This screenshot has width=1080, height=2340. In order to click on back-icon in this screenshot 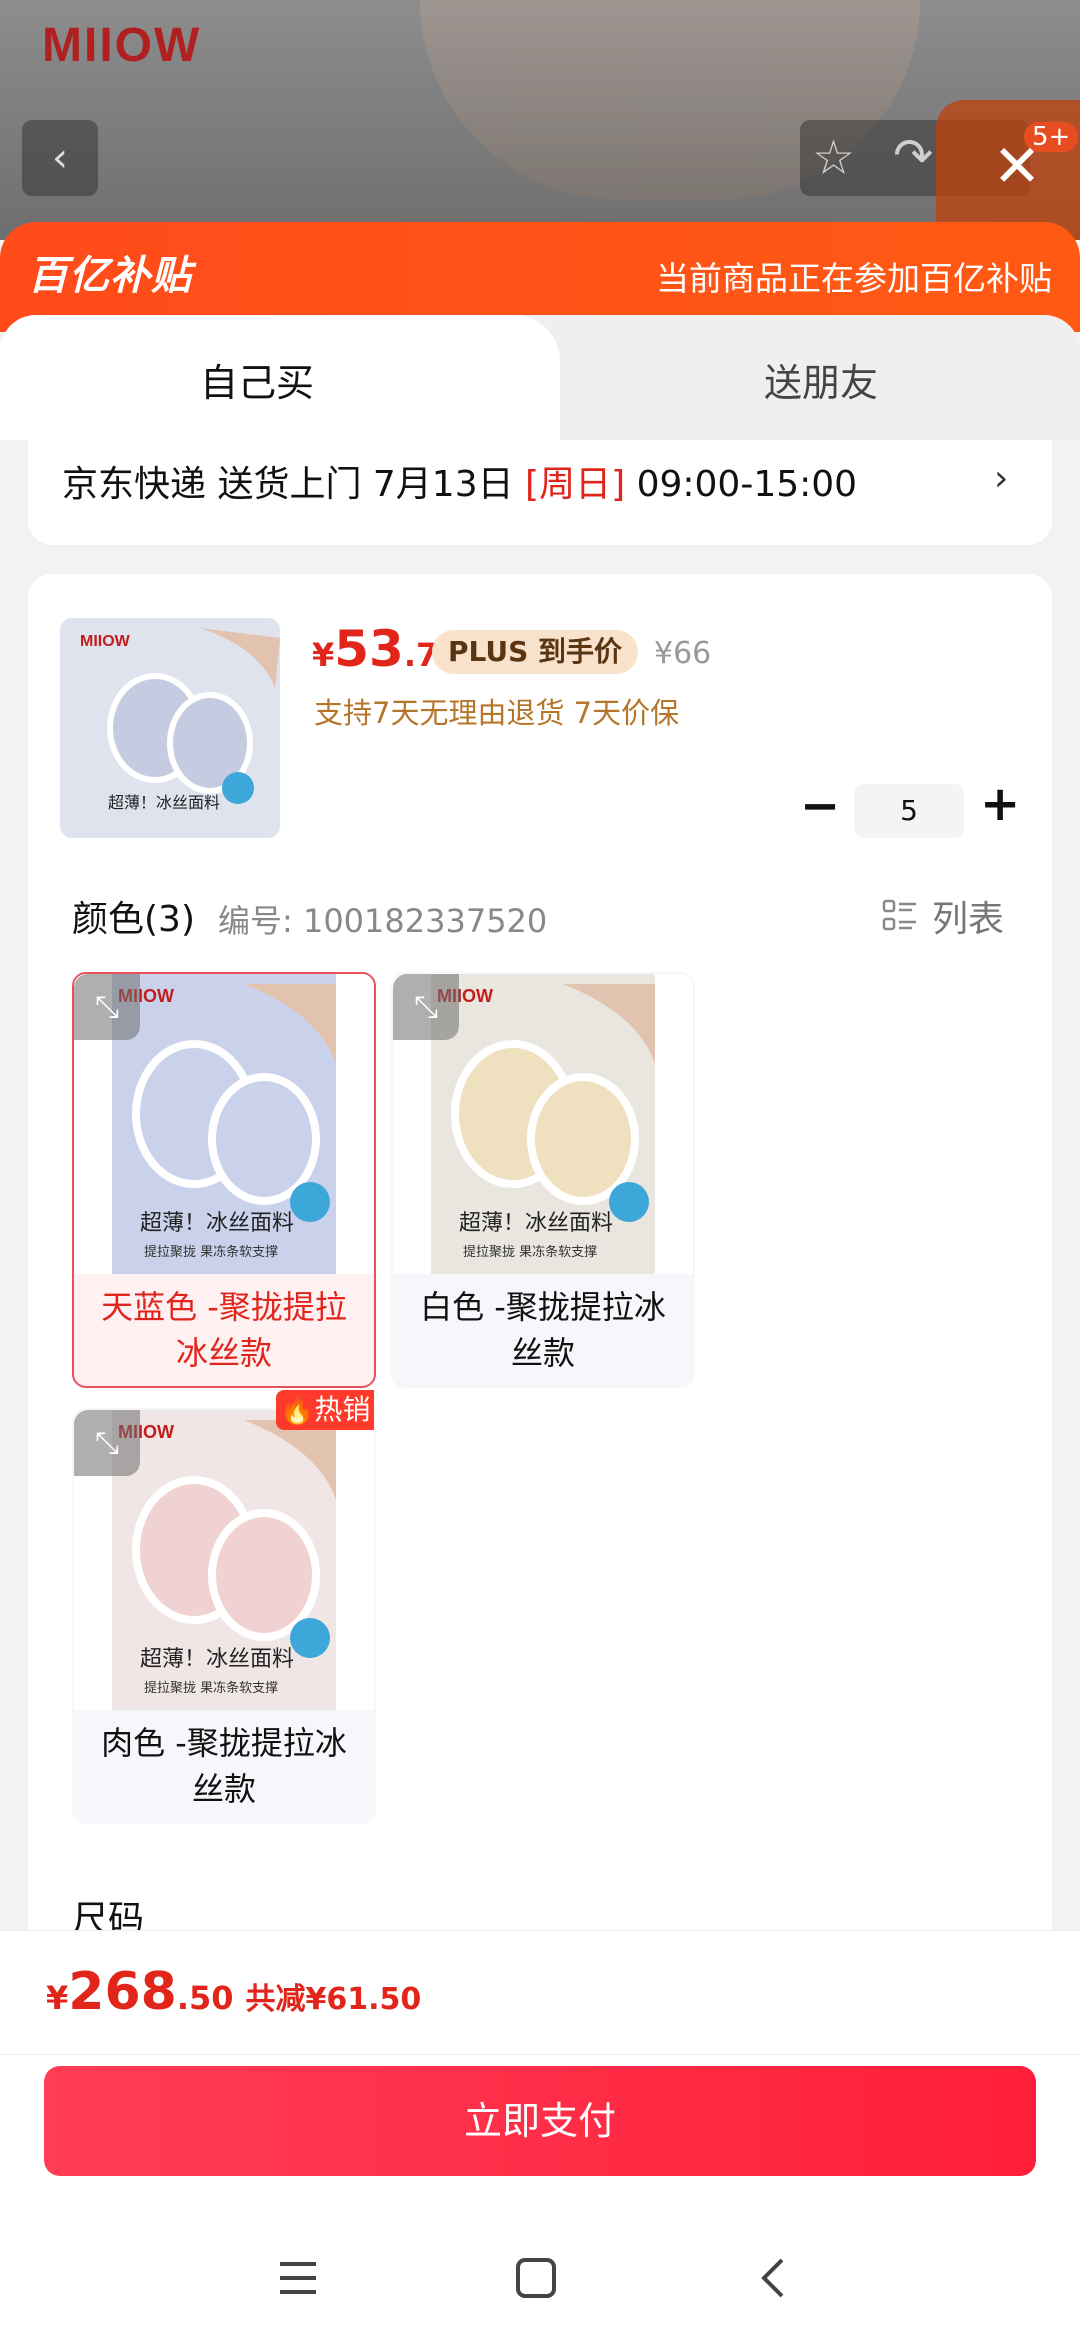, I will do `click(774, 2278)`.